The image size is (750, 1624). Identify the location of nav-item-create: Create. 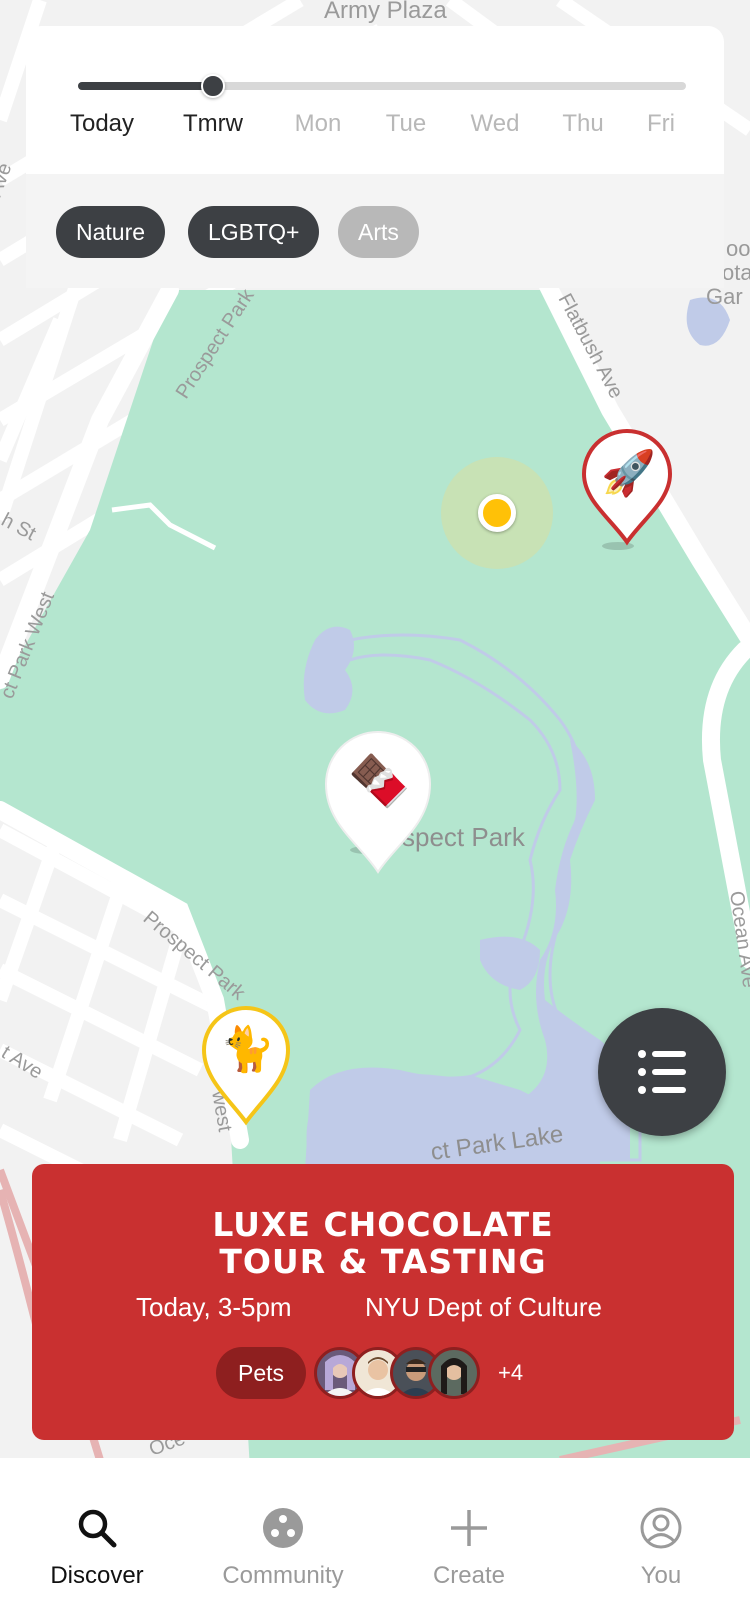
(469, 1541).